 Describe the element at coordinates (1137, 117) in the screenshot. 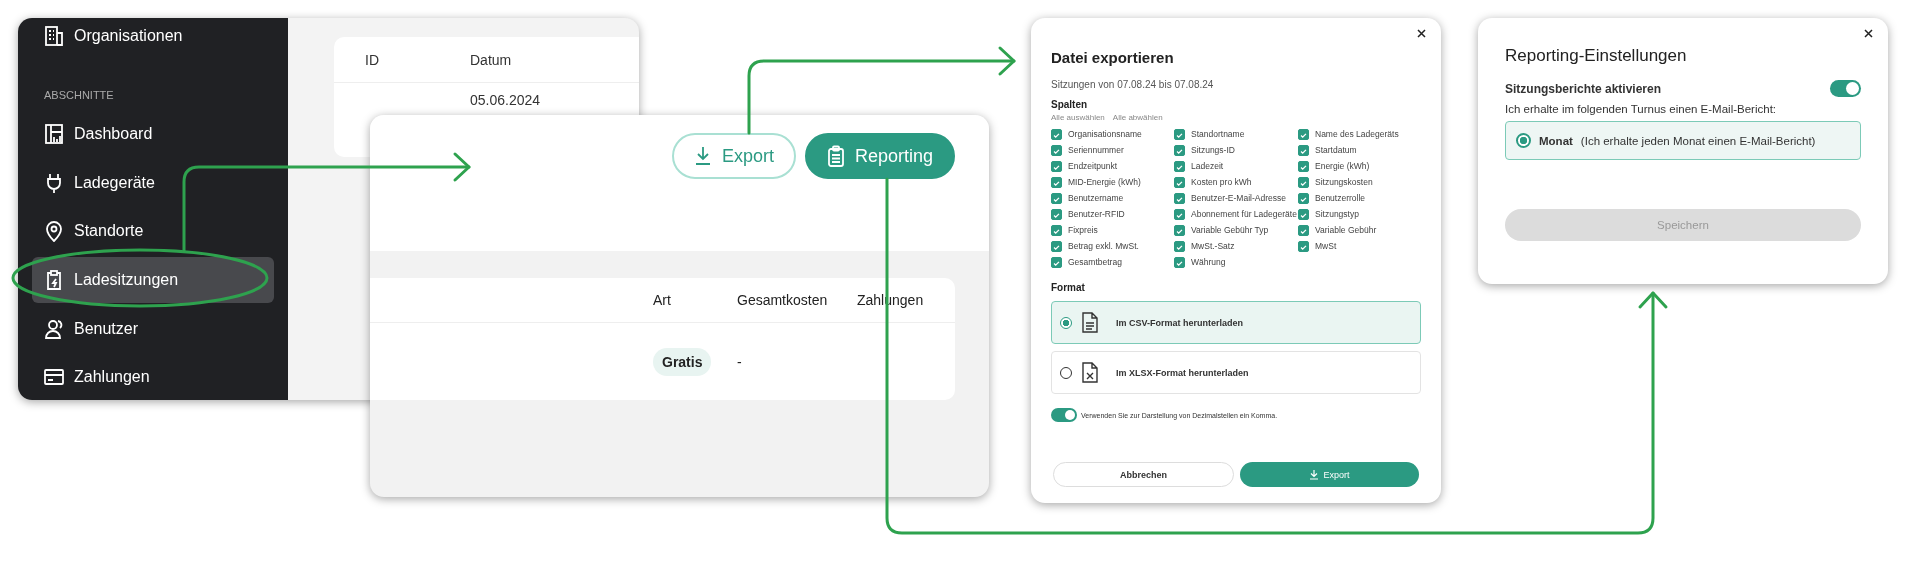

I see `deselect-all-link: Alle abwählen` at that location.